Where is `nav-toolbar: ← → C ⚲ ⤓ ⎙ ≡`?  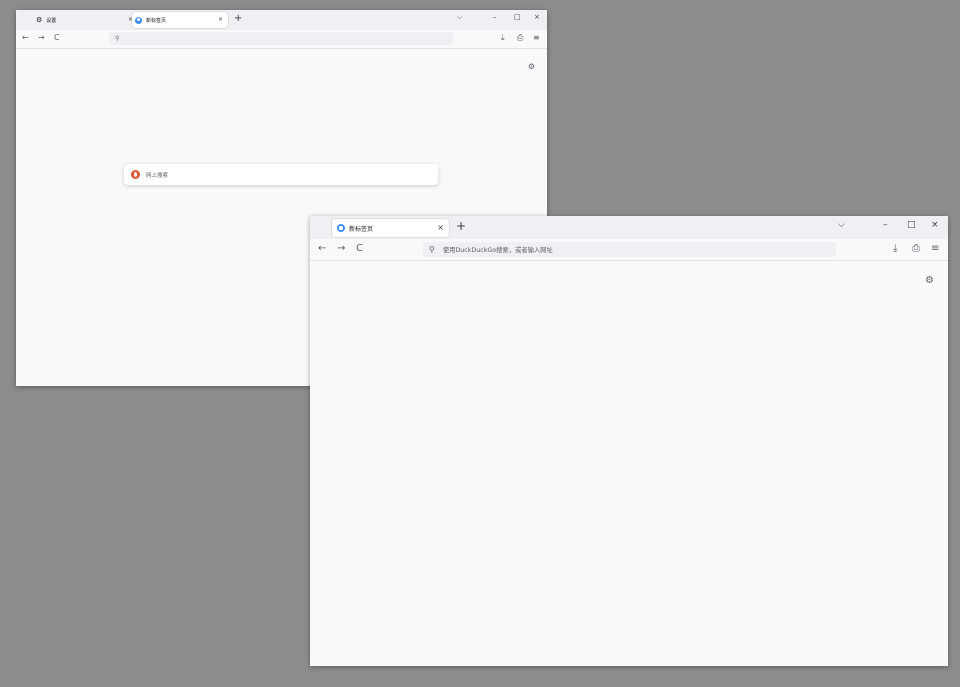 nav-toolbar: ← → C ⚲ ⤓ ⎙ ≡ is located at coordinates (281, 39).